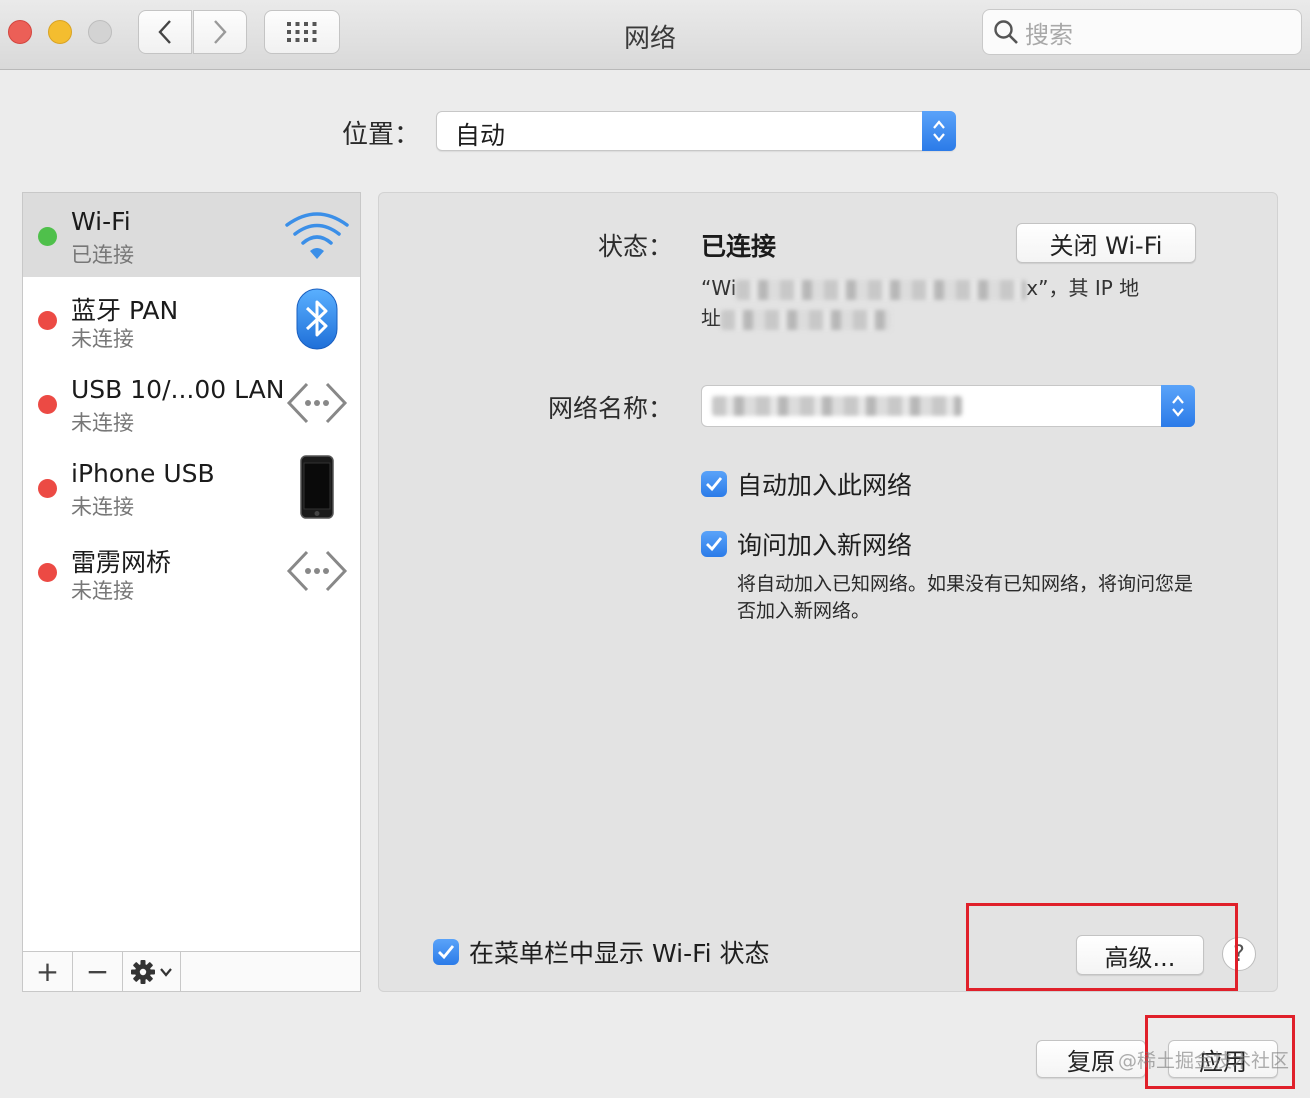  I want to click on ask-join-checkbox, so click(714, 544).